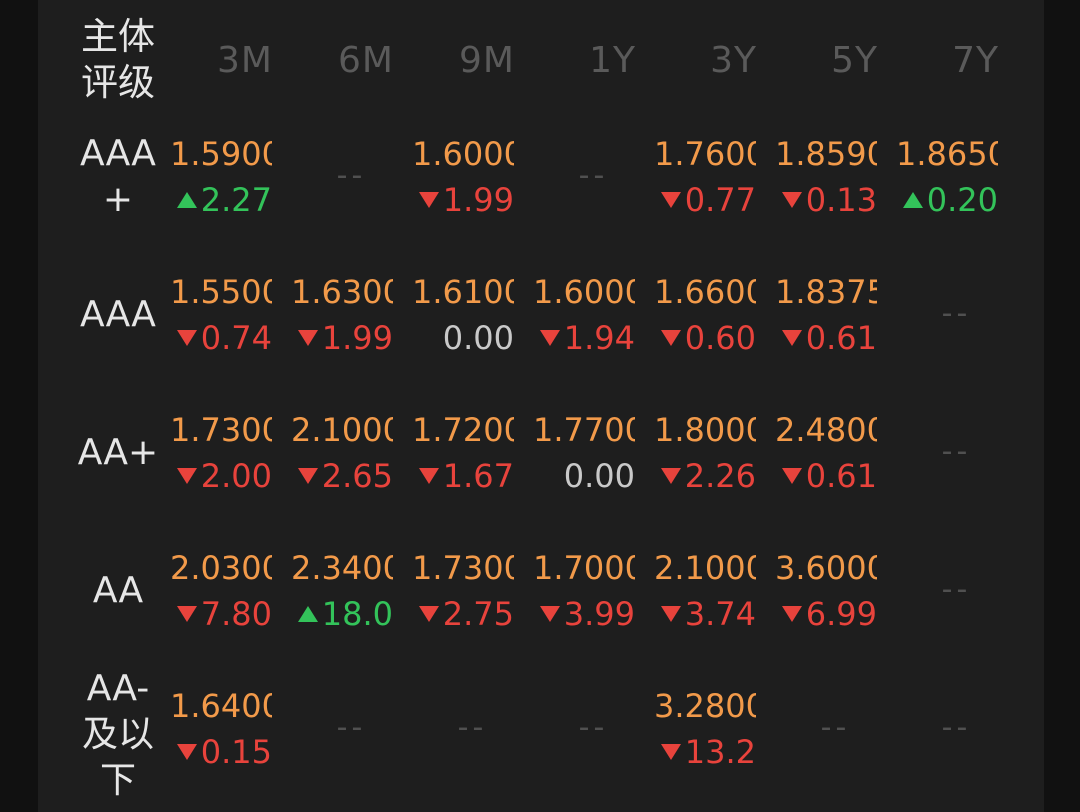 The height and width of the screenshot is (812, 1080). What do you see at coordinates (236, 338) in the screenshot?
I see `change-number: 0.74` at bounding box center [236, 338].